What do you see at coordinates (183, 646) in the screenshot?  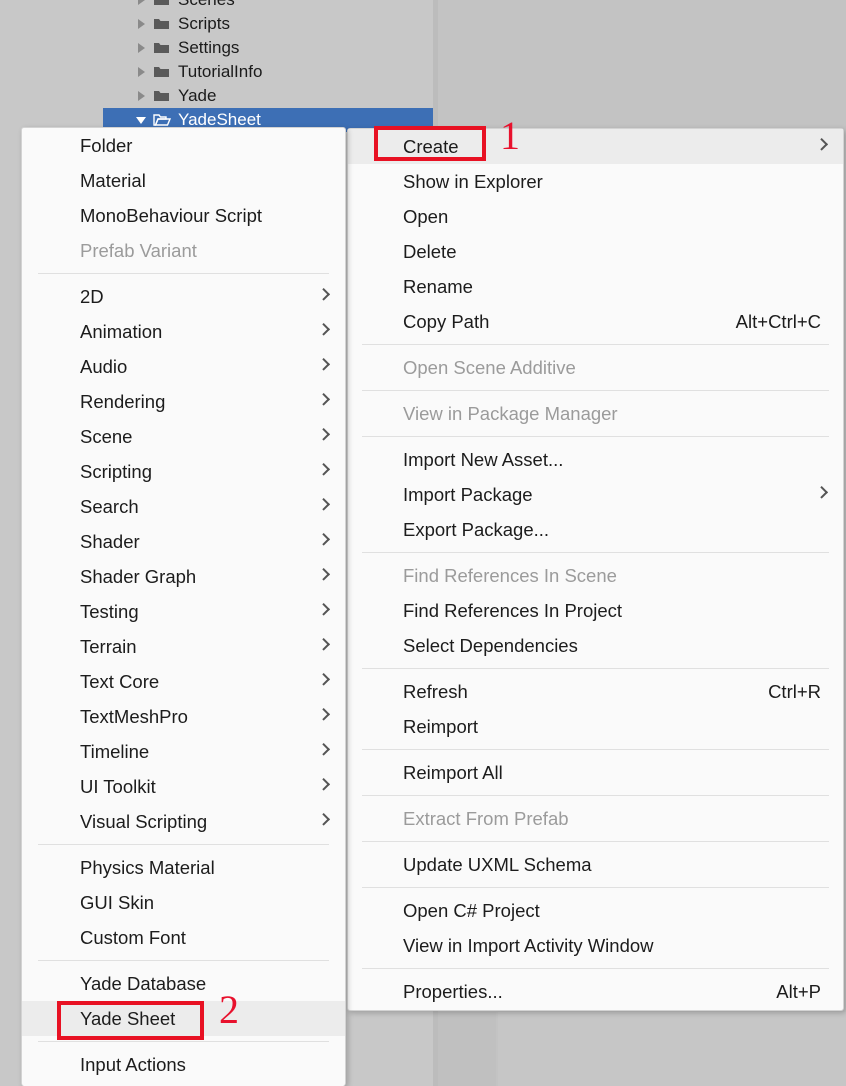 I see `create-item-terrain: Terrain` at bounding box center [183, 646].